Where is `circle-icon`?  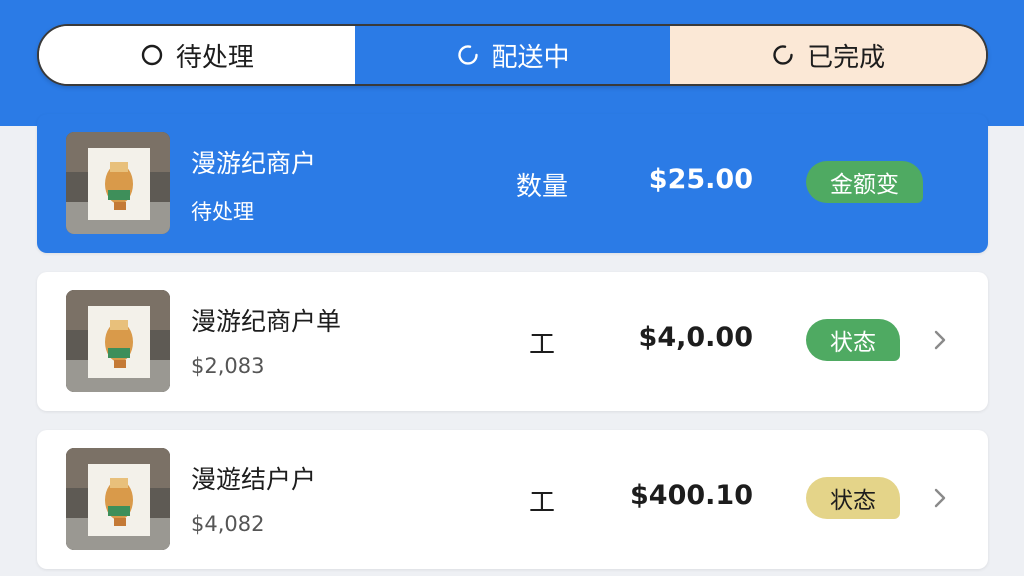 circle-icon is located at coordinates (152, 55).